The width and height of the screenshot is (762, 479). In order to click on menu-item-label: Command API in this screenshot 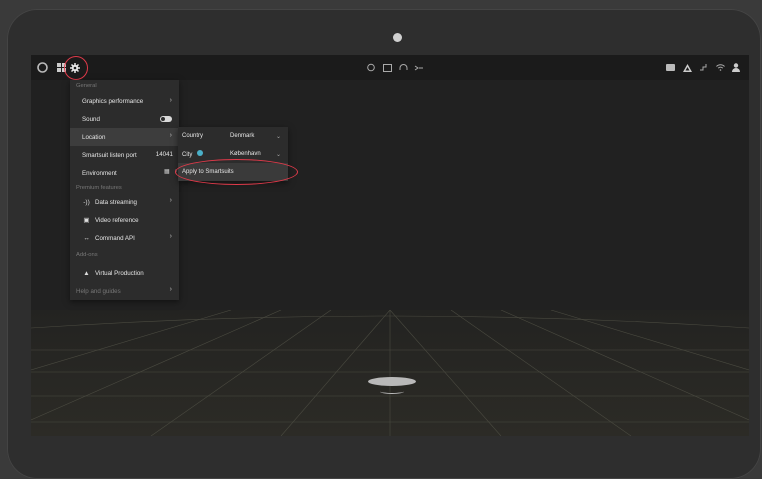, I will do `click(115, 238)`.